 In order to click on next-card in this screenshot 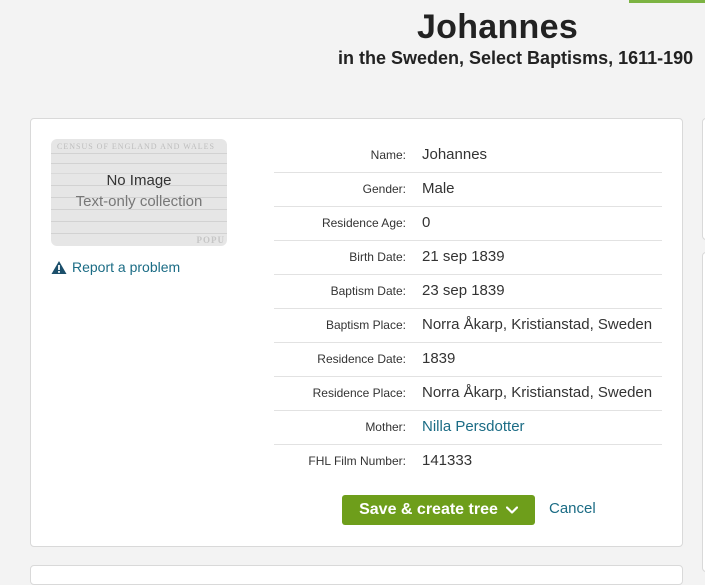, I will do `click(356, 575)`.